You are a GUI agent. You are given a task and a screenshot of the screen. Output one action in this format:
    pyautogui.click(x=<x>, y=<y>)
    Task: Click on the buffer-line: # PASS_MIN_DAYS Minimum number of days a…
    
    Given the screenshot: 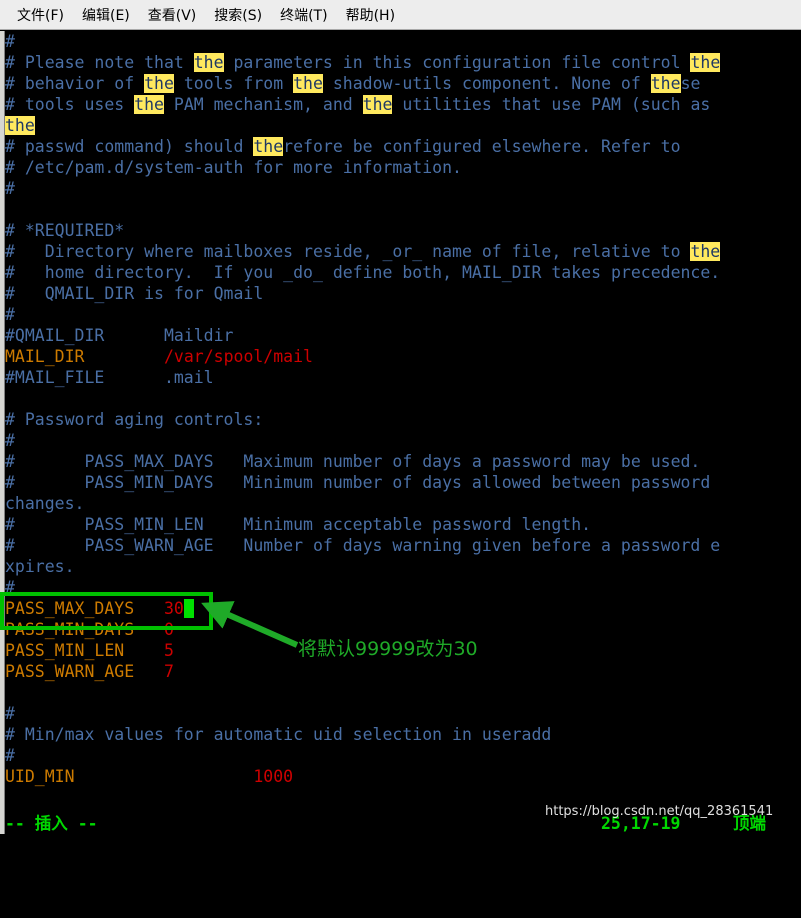 What is the action you would take?
    pyautogui.click(x=358, y=482)
    